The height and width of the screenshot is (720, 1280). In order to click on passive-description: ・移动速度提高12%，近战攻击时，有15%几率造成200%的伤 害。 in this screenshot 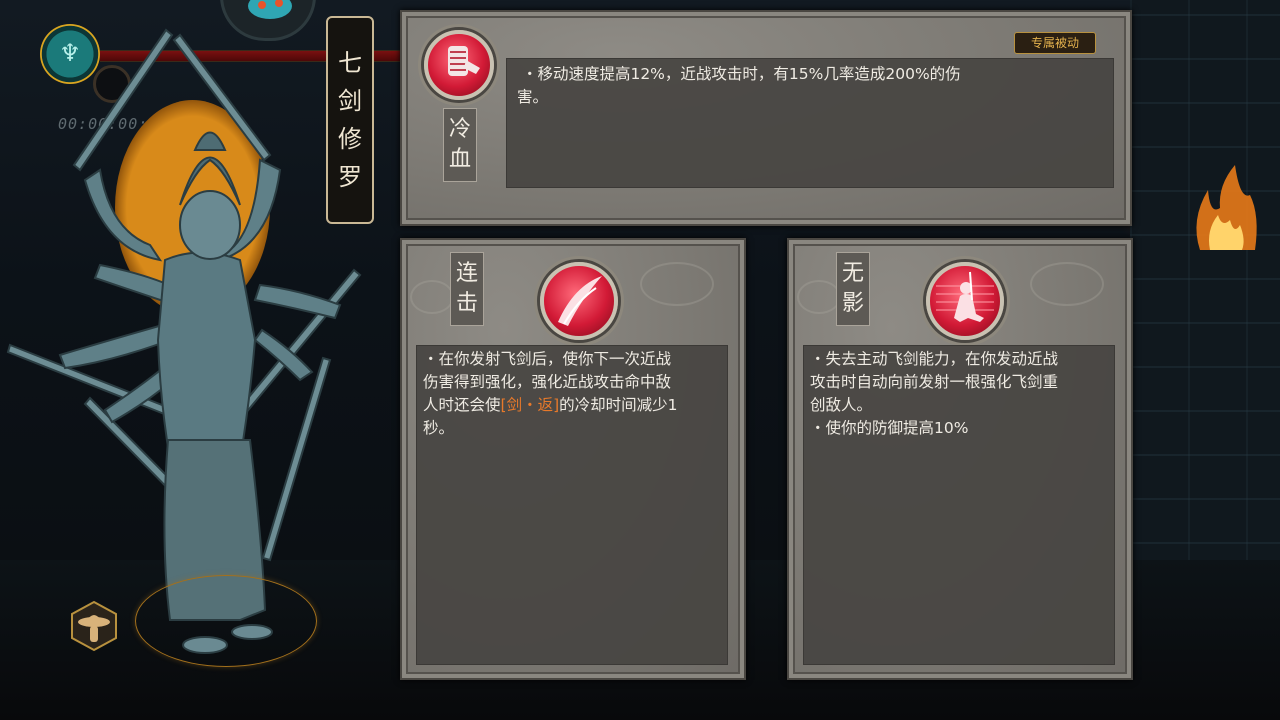, I will do `click(810, 123)`.